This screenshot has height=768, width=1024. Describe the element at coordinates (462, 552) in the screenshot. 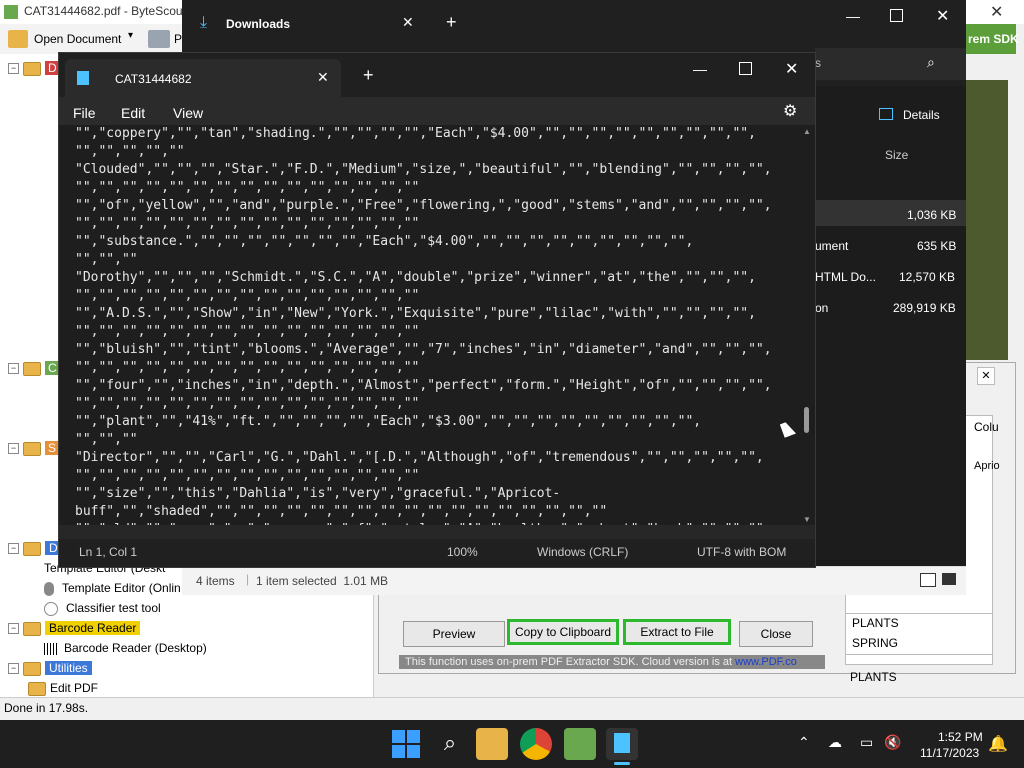

I see `zoom-level: 100%` at that location.